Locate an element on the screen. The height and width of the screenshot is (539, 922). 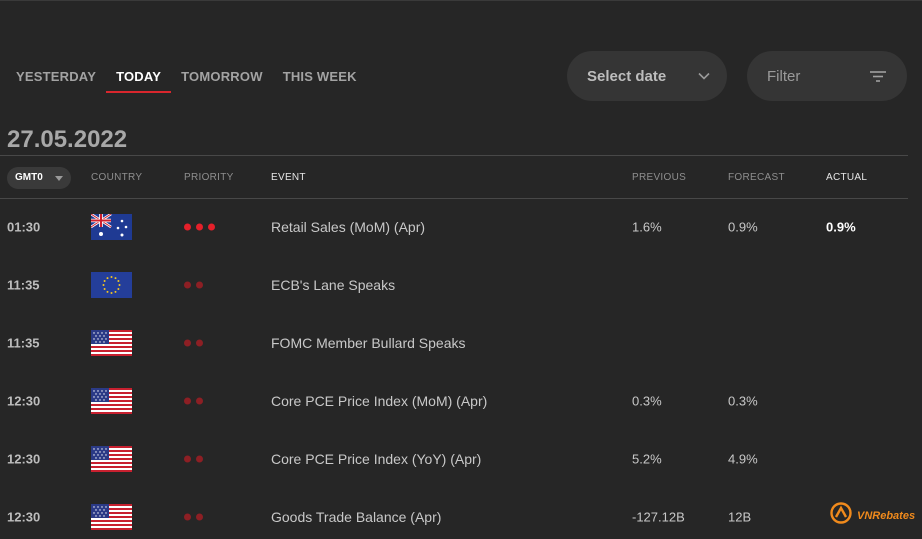
event-name: Goods Trade Balance (Apr) is located at coordinates (356, 517).